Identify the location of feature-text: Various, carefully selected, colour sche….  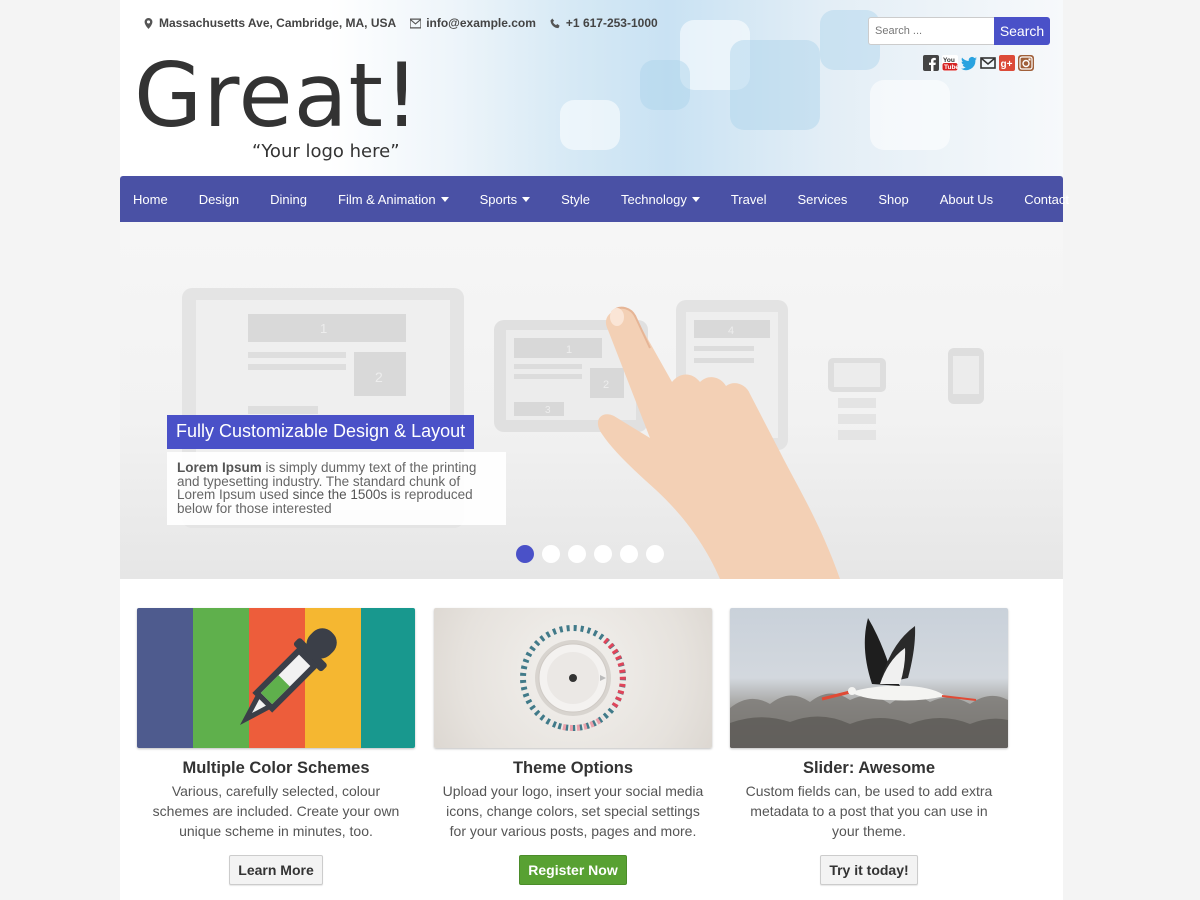
(276, 811).